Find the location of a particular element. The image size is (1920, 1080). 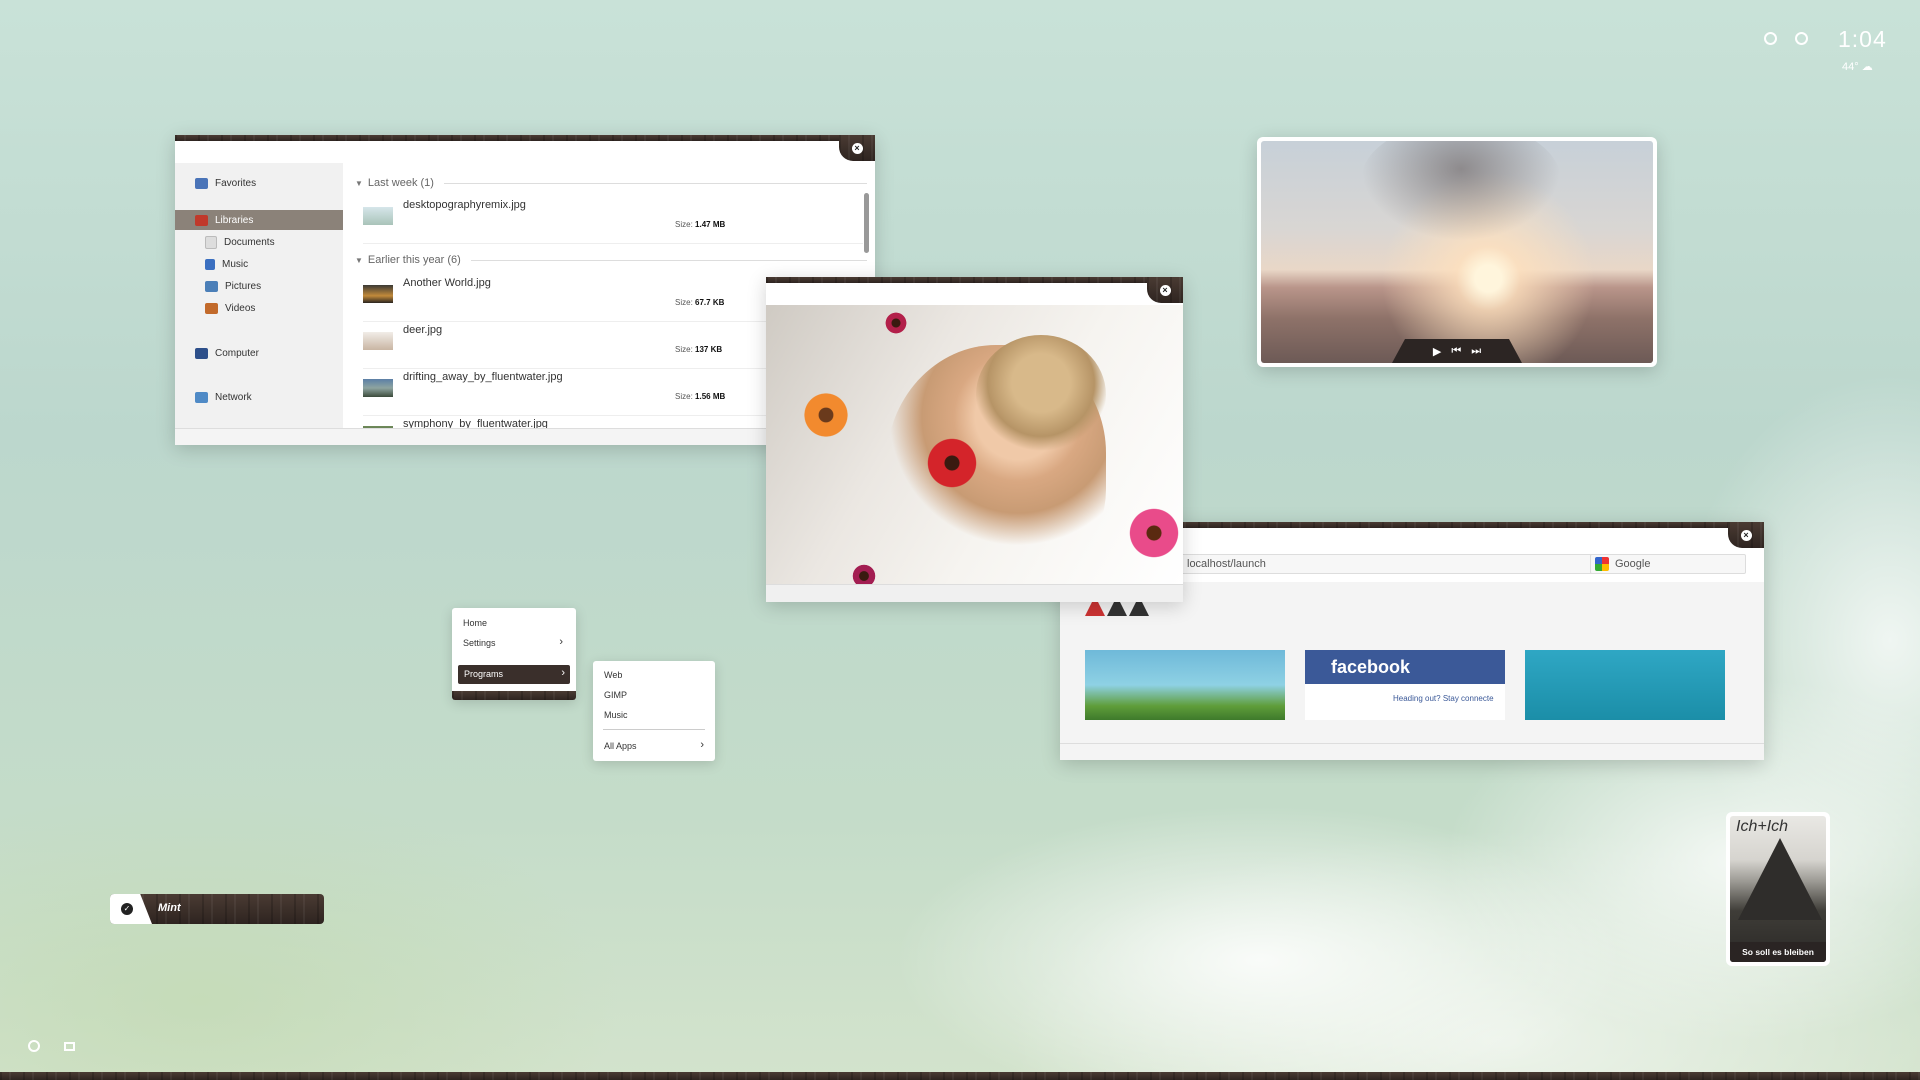

search-input: Google is located at coordinates (1668, 564).